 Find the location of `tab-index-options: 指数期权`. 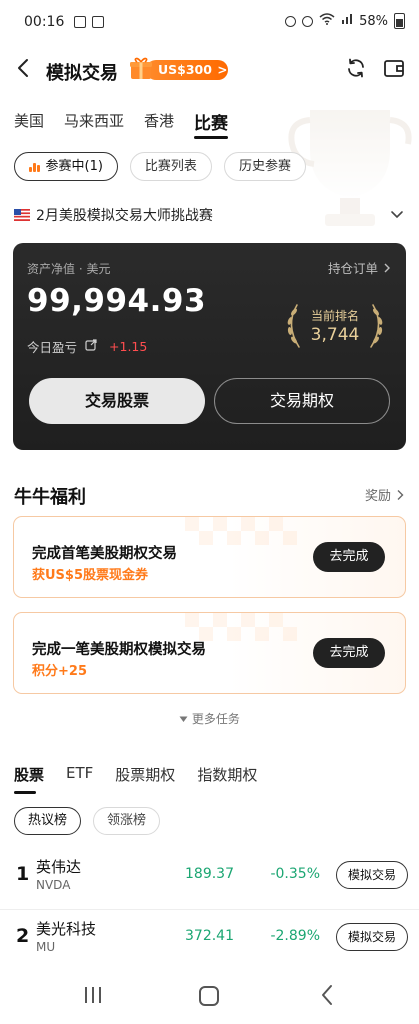

tab-index-options: 指数期权 is located at coordinates (227, 774).